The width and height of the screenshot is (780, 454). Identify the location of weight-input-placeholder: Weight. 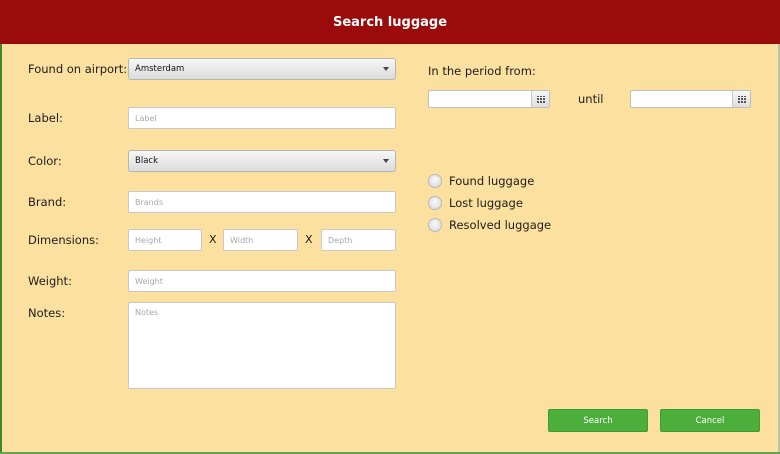
(149, 281).